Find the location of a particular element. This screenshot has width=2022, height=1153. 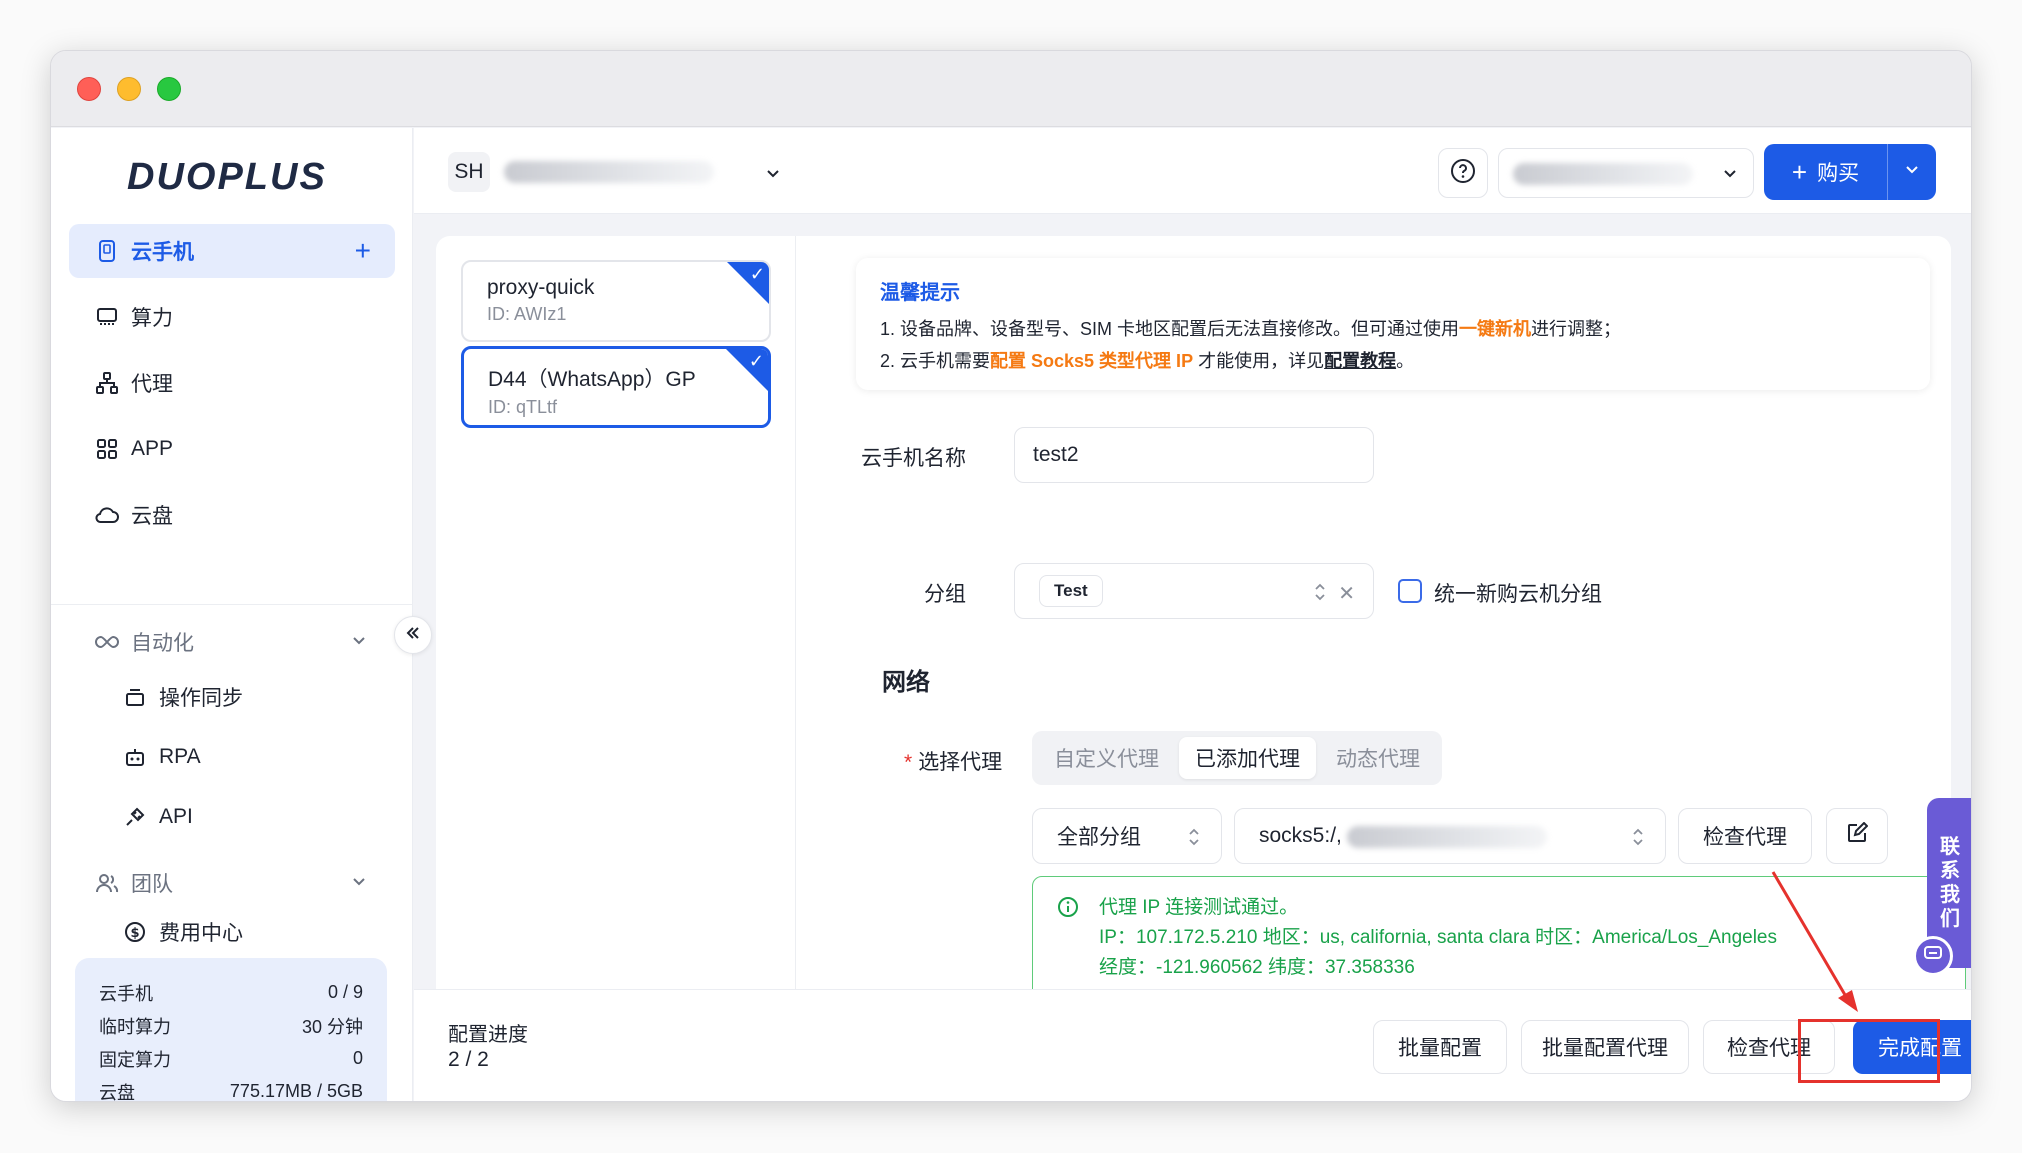

sidebar-divider is located at coordinates (232, 604).